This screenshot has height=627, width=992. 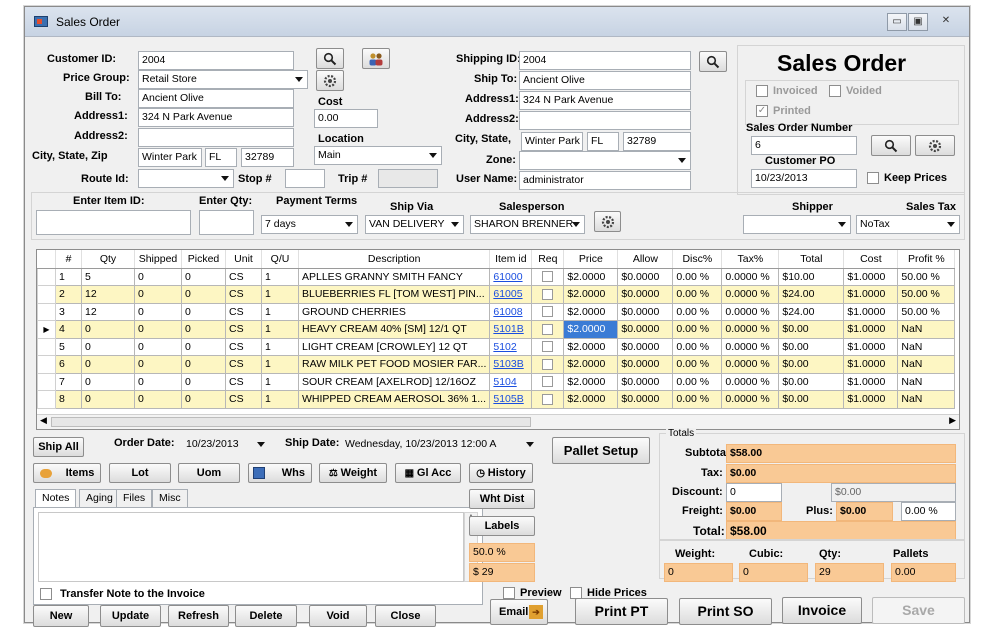 I want to click on discount-field: 0, so click(x=754, y=492).